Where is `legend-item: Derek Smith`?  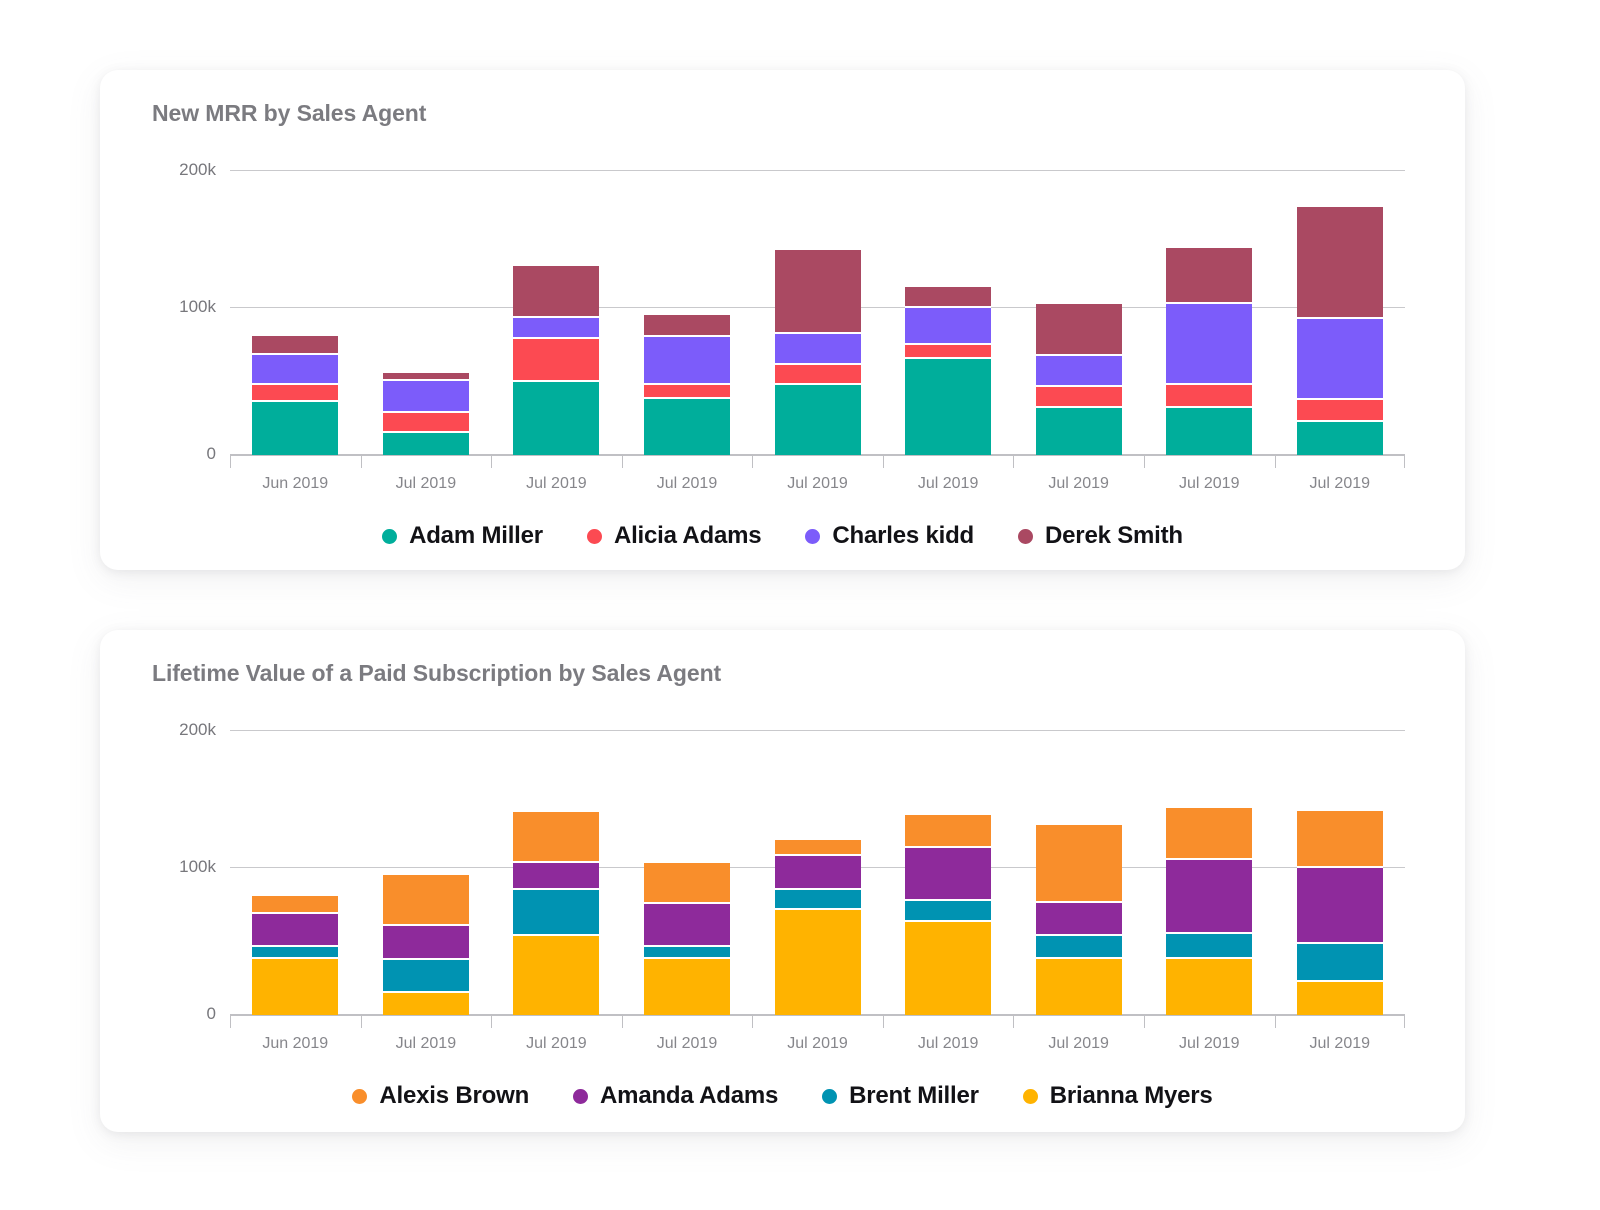
legend-item: Derek Smith is located at coordinates (1100, 536).